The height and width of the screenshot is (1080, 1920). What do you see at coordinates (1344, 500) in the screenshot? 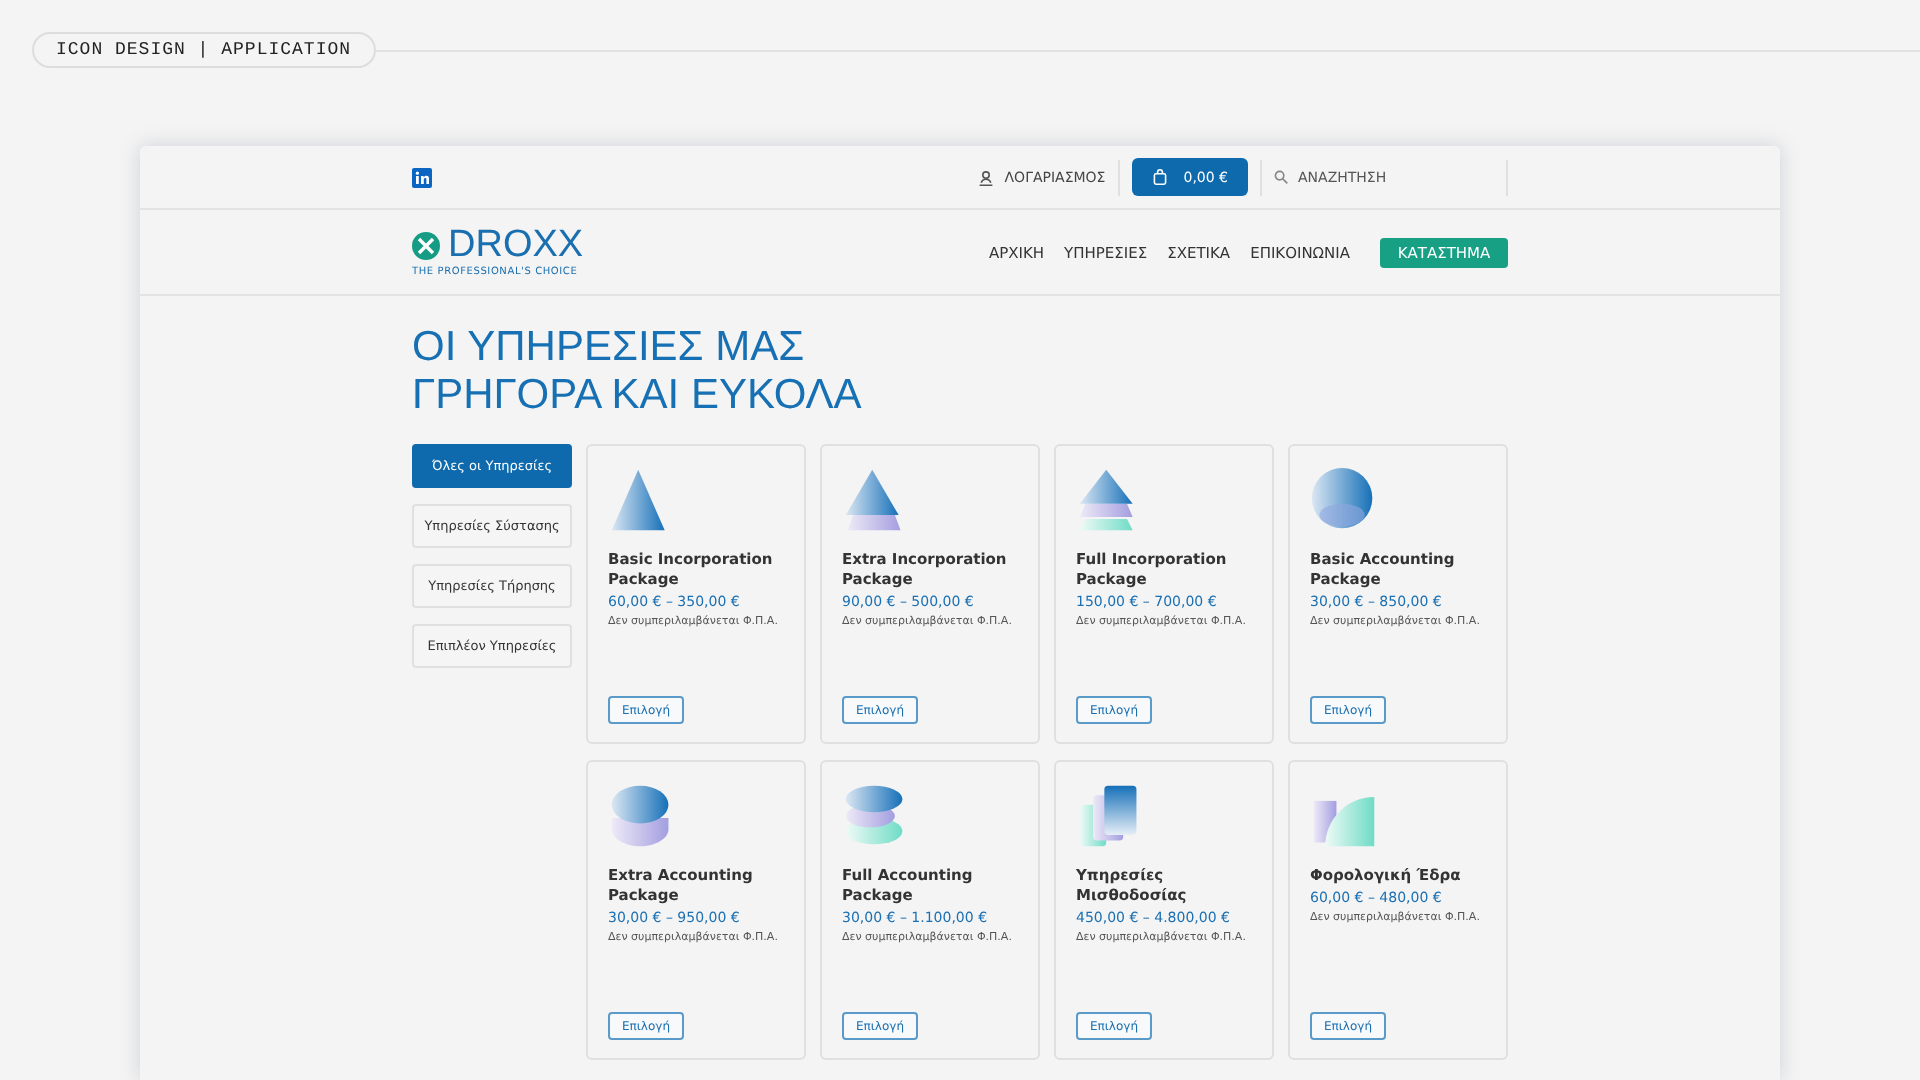
I see `sphere-icon` at bounding box center [1344, 500].